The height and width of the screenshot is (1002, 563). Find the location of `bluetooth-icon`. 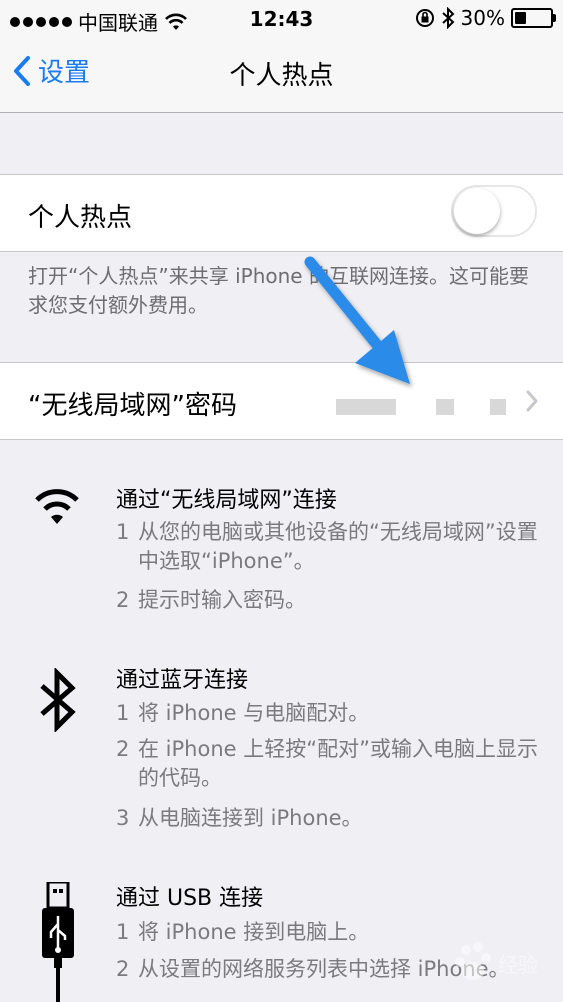

bluetooth-icon is located at coordinates (58, 700).